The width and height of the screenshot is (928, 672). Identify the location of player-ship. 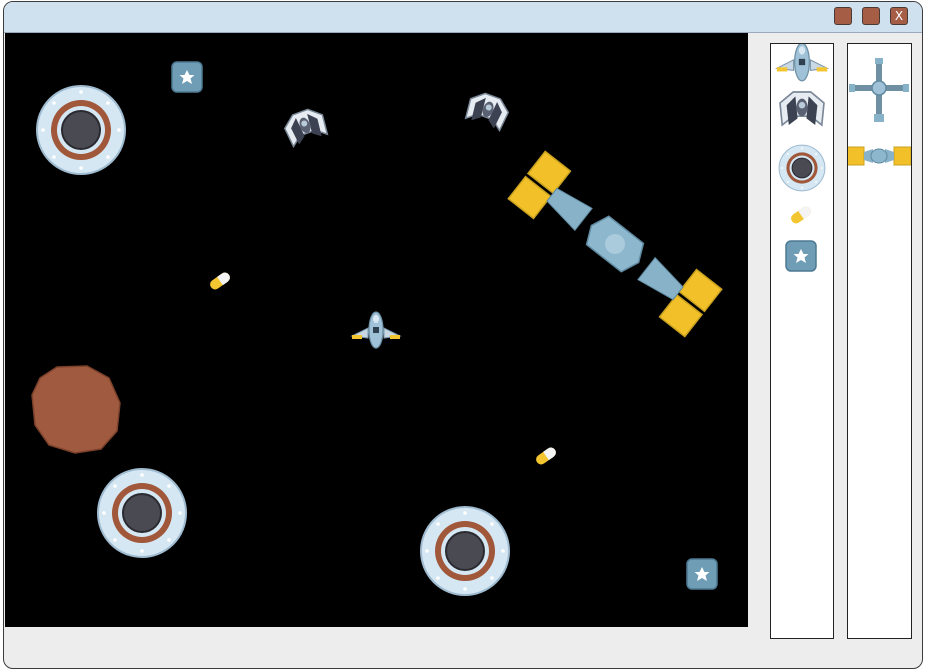
(376, 330).